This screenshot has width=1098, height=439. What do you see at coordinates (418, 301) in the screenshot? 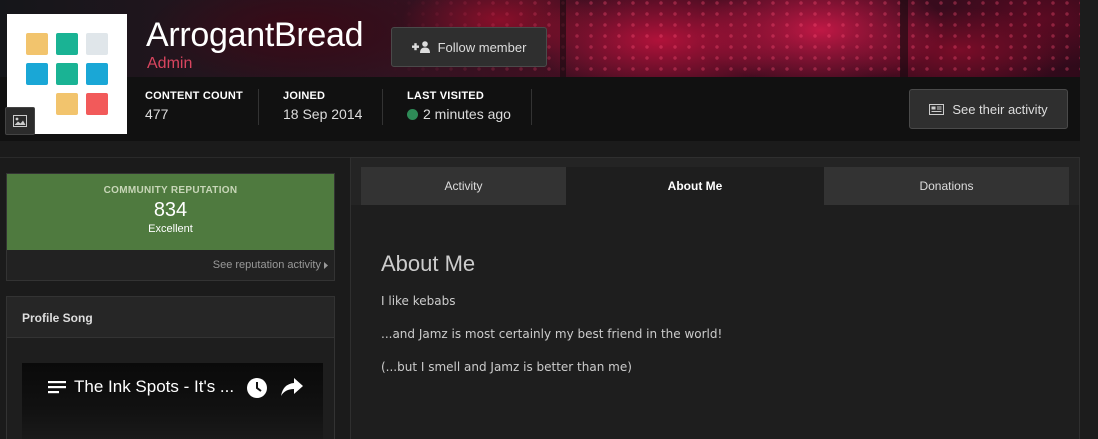
I see `about-me-line: I like kebabs` at bounding box center [418, 301].